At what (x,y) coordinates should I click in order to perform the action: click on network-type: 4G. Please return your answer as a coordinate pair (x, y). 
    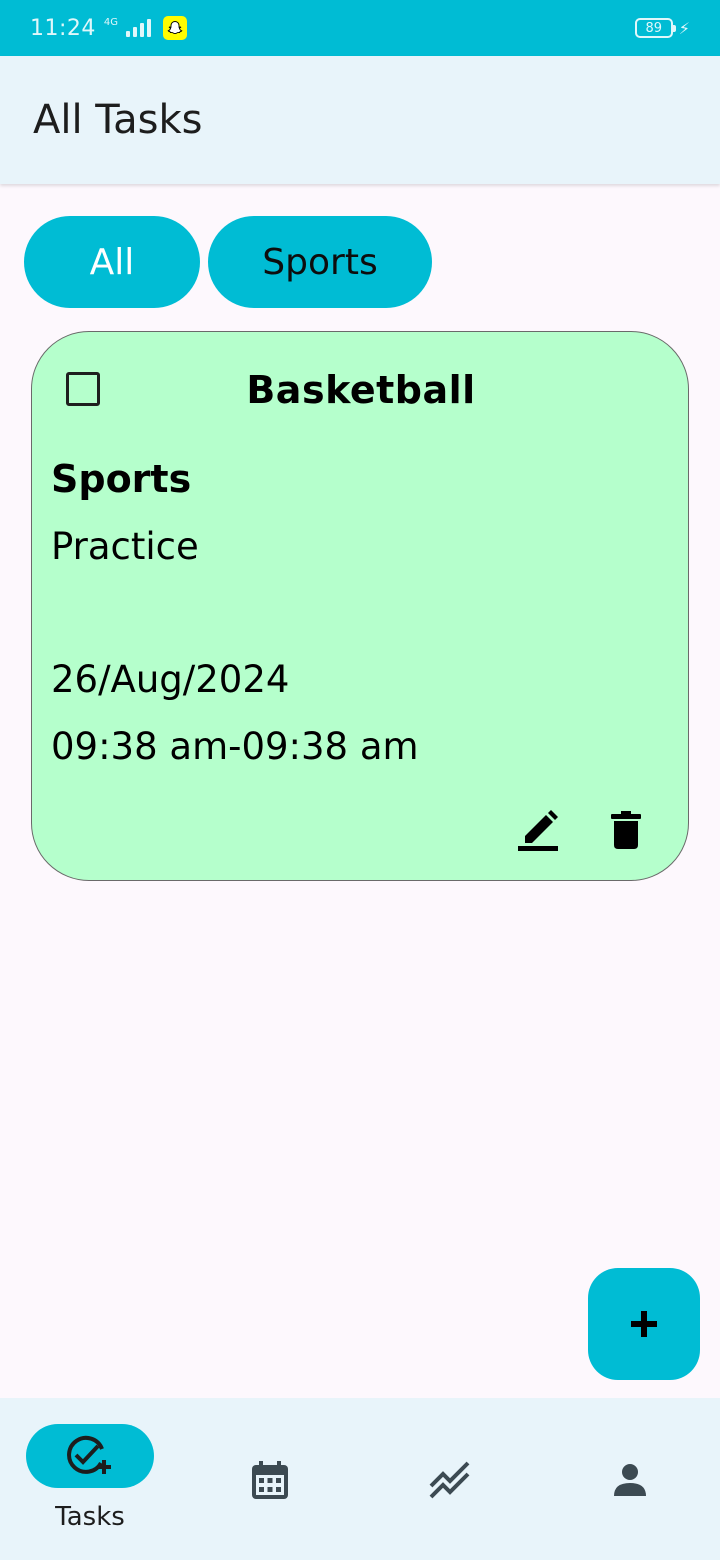
    Looking at the image, I should click on (111, 22).